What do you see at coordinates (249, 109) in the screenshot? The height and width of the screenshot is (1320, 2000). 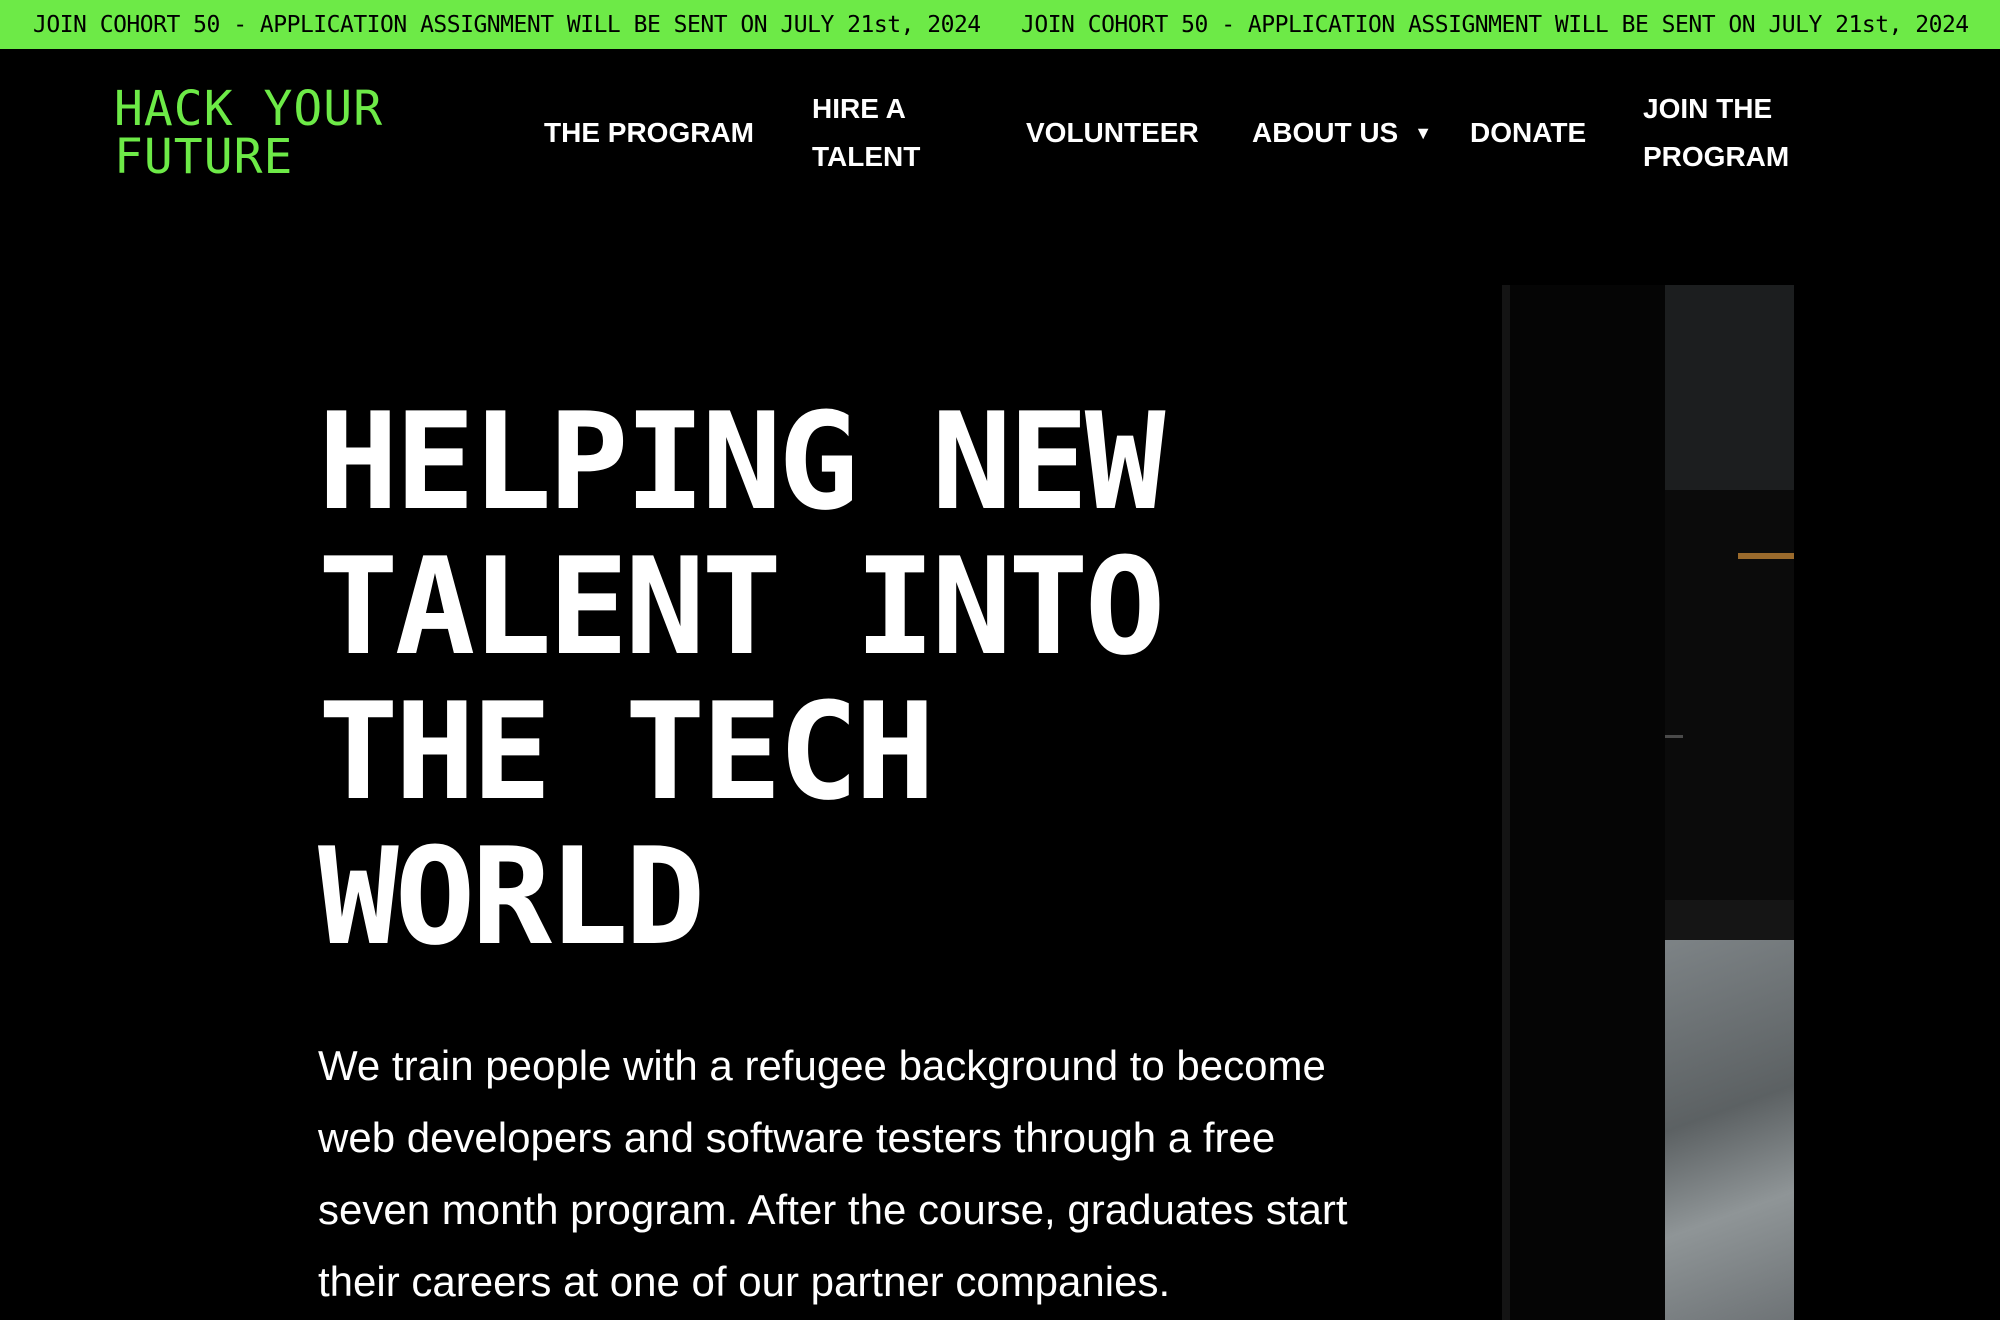 I see `logo-line-1: HACK YOUR` at bounding box center [249, 109].